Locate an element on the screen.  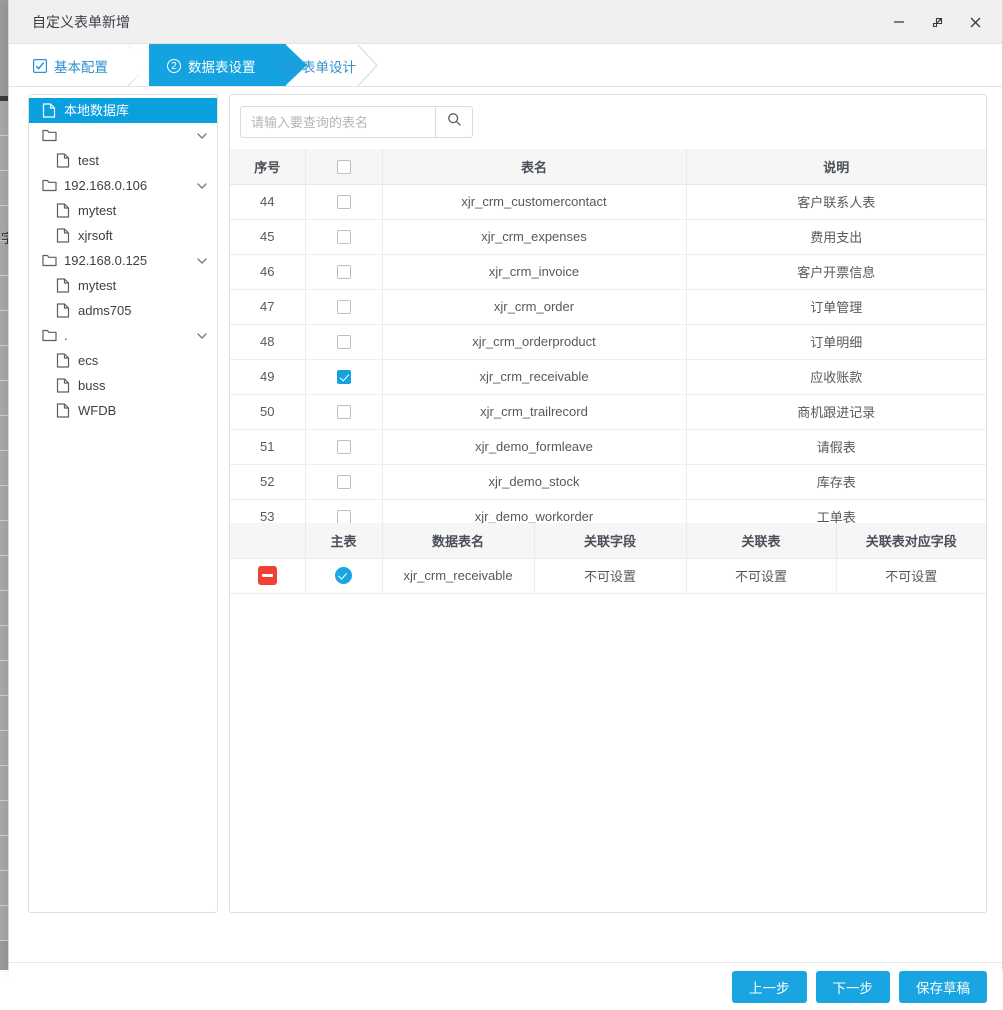
save-draft-button: 保存草稿 is located at coordinates (943, 987).